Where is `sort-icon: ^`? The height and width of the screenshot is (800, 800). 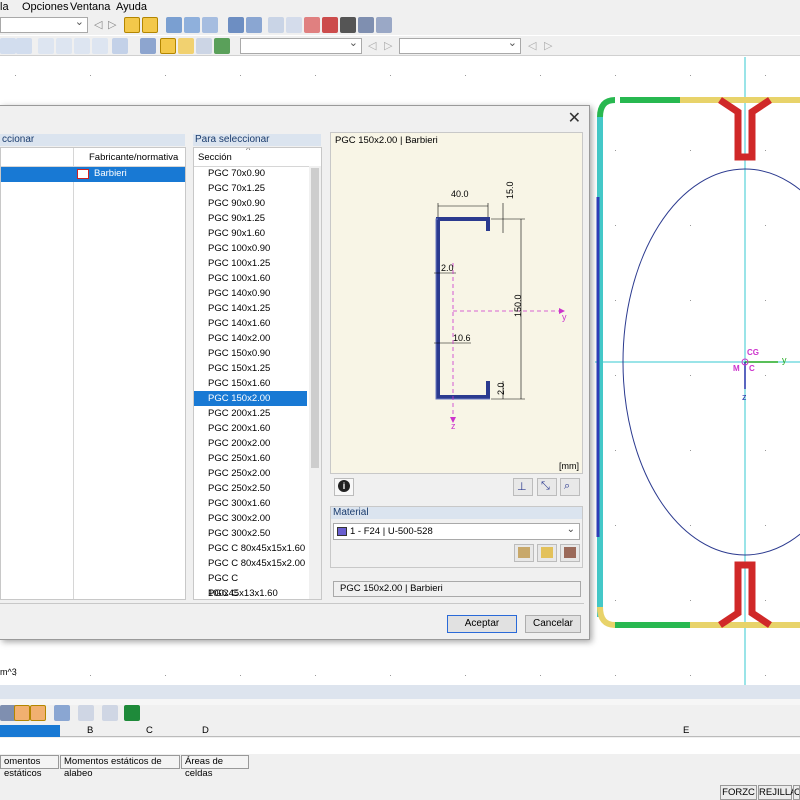
sort-icon: ^ is located at coordinates (248, 151).